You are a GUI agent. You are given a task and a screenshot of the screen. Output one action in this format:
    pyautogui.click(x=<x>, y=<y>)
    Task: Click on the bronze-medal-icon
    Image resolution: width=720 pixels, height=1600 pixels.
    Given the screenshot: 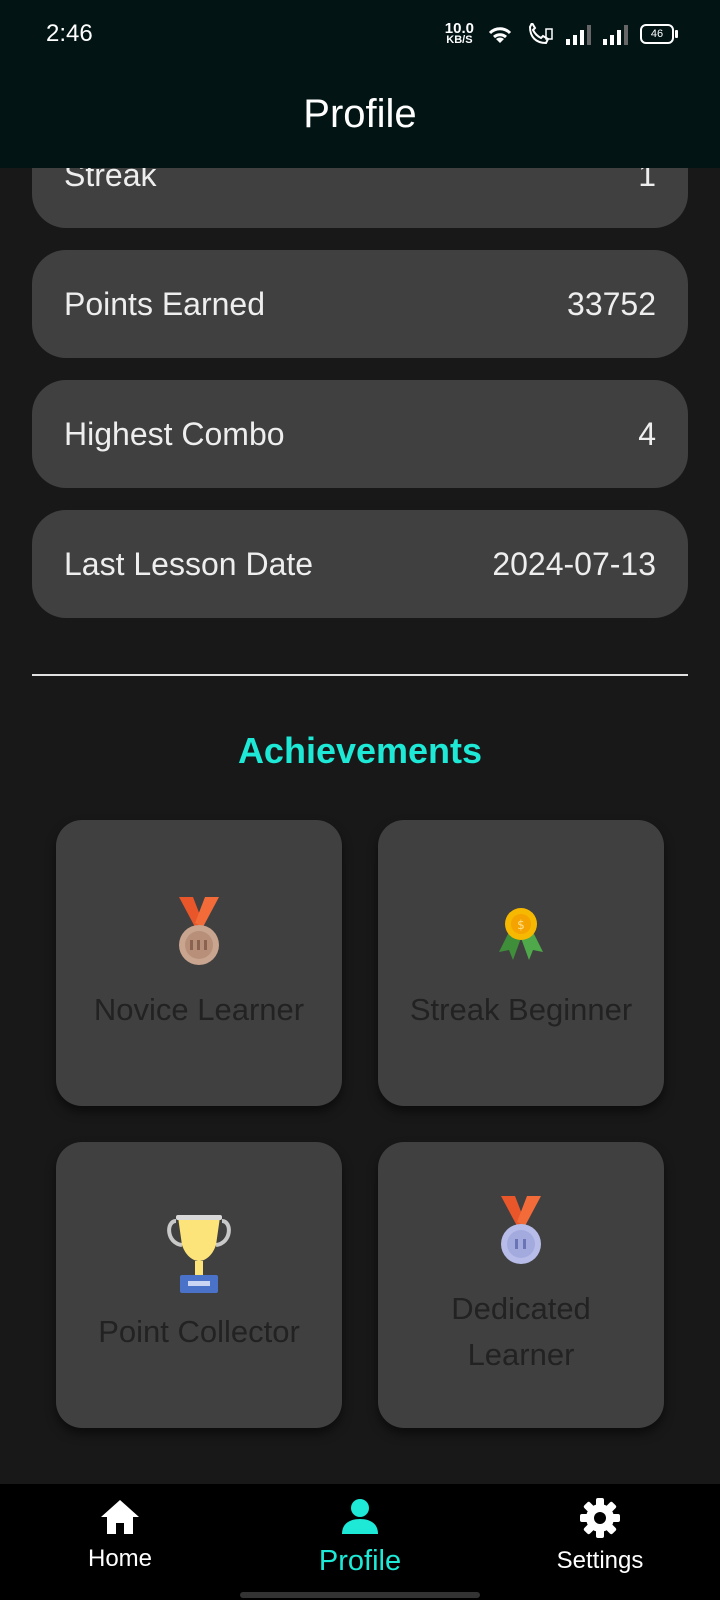 What is the action you would take?
    pyautogui.click(x=199, y=933)
    